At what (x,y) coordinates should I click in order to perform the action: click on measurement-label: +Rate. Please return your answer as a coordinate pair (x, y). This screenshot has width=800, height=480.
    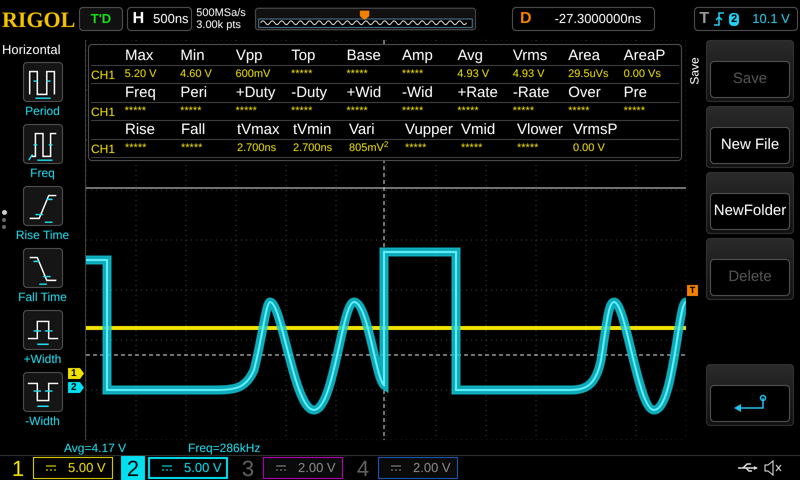
    Looking at the image, I should click on (478, 93).